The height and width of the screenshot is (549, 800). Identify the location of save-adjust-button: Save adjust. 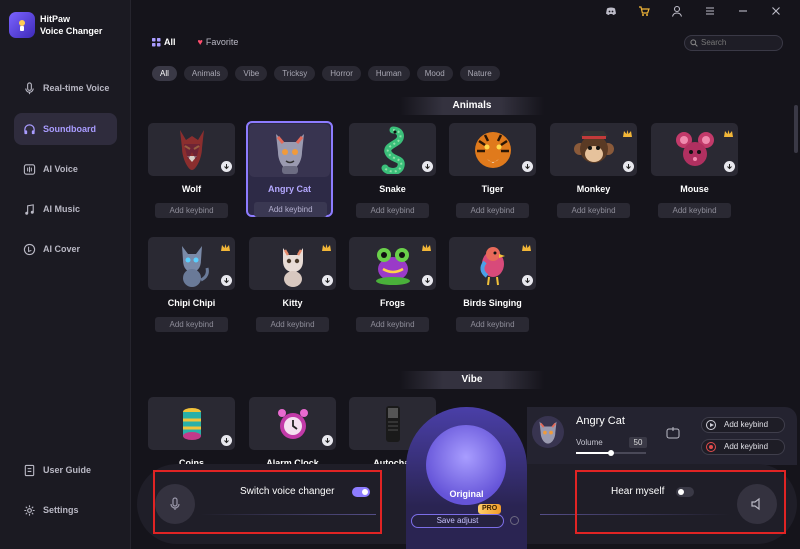
(457, 521).